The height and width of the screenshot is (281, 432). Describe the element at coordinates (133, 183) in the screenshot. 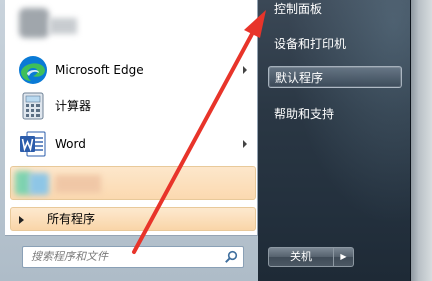

I see `program-item-highlighted` at that location.